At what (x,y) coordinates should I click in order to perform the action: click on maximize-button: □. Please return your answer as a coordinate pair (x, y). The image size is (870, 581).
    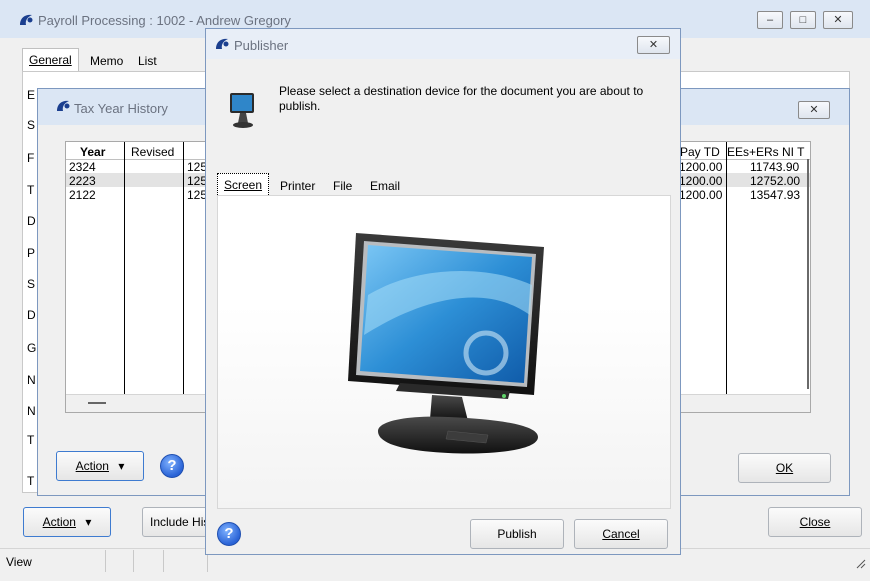
    Looking at the image, I should click on (803, 20).